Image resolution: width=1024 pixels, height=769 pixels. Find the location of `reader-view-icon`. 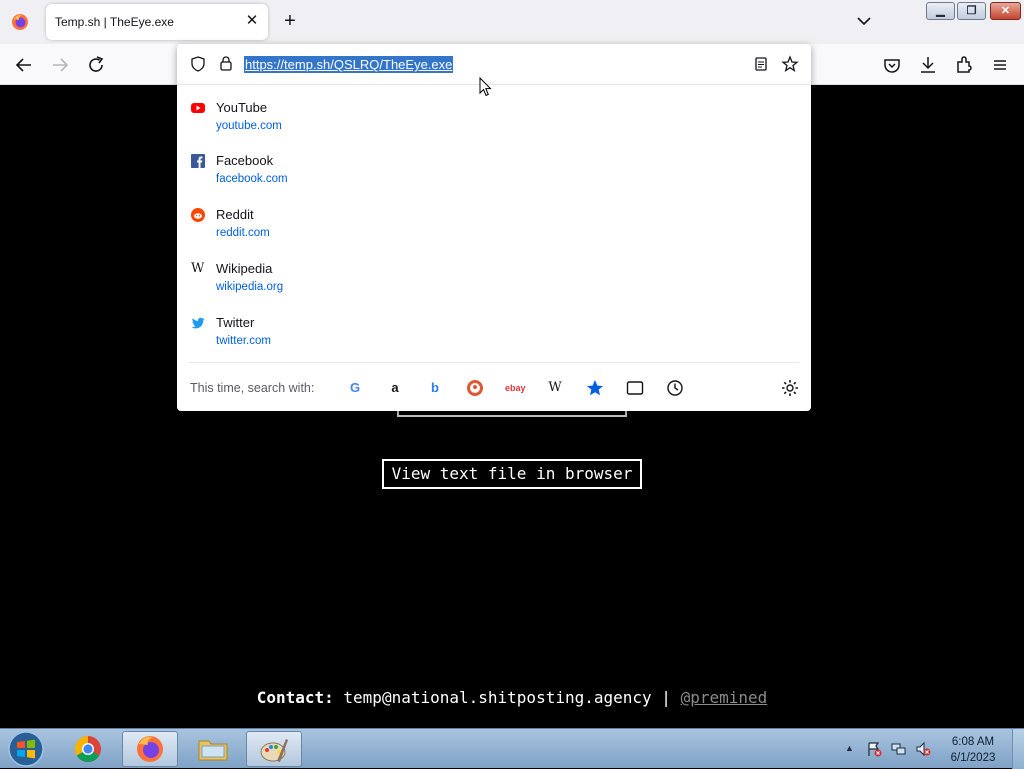

reader-view-icon is located at coordinates (761, 64).